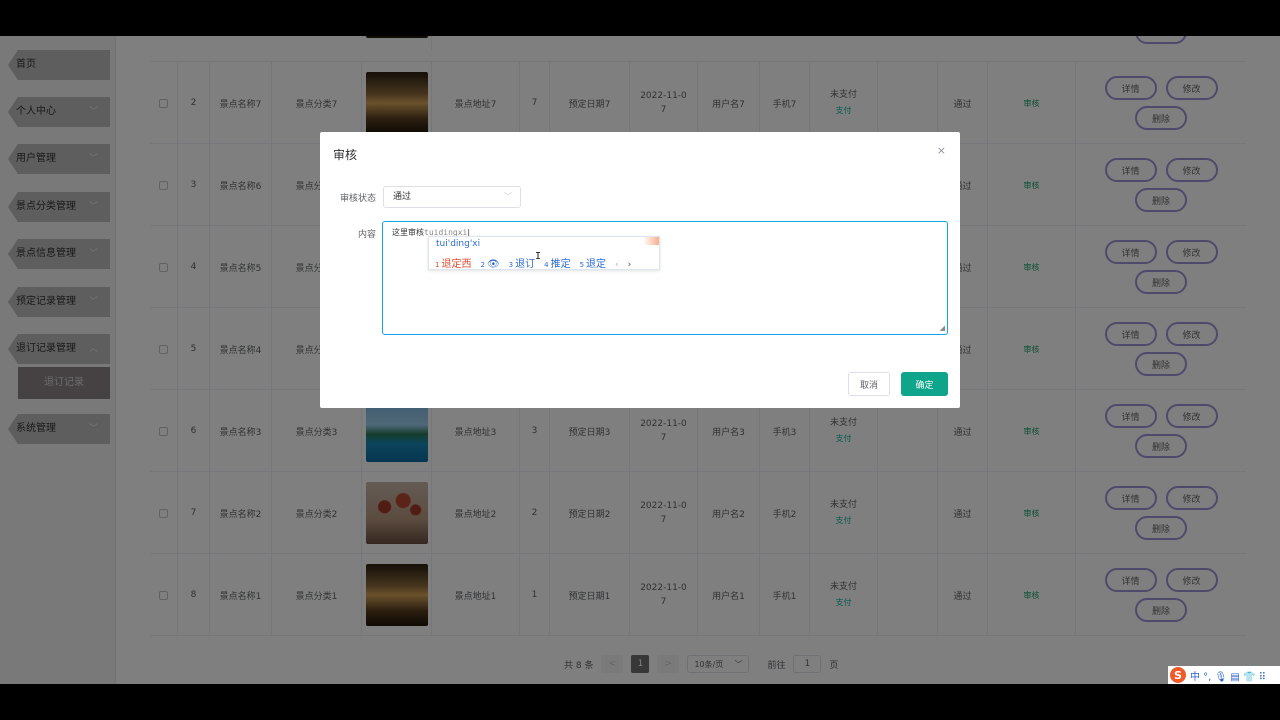 This screenshot has height=720, width=1280. Describe the element at coordinates (1228, 675) in the screenshot. I see `tray-icons: 中 °, 🎙 ▤ 👕 ⠿` at that location.